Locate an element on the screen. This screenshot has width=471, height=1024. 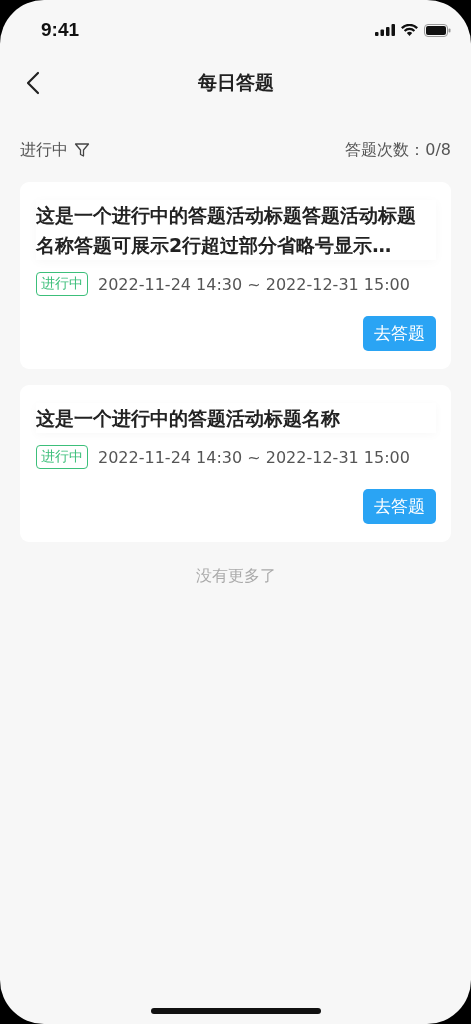
battery-icon is located at coordinates (437, 30).